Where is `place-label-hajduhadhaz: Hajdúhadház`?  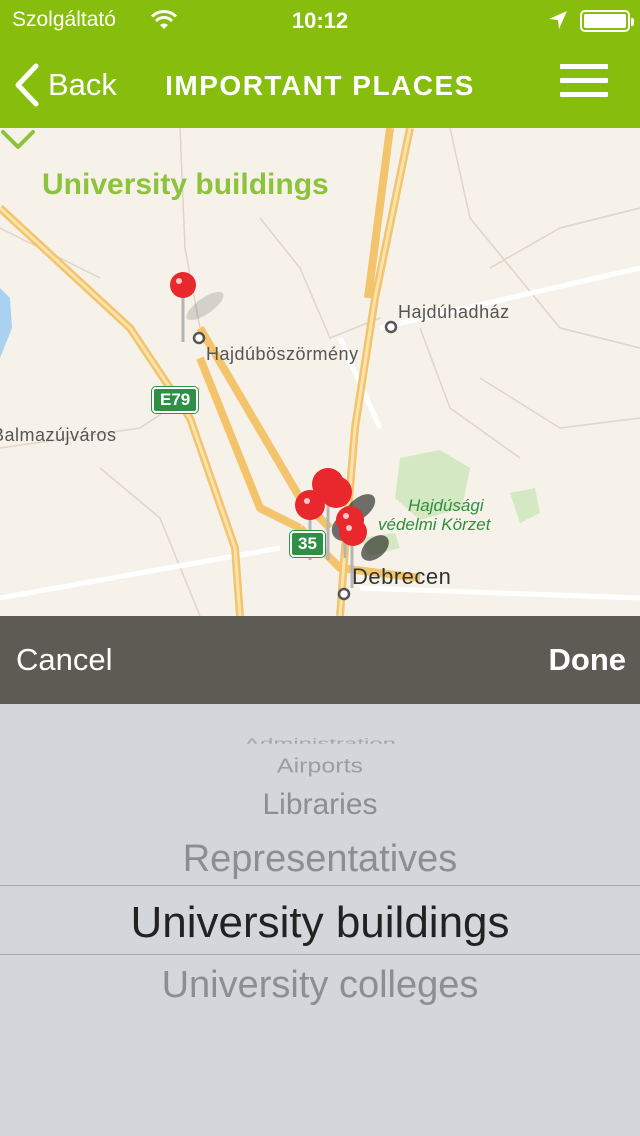
place-label-hajduhadhaz: Hajdúhadház is located at coordinates (454, 312).